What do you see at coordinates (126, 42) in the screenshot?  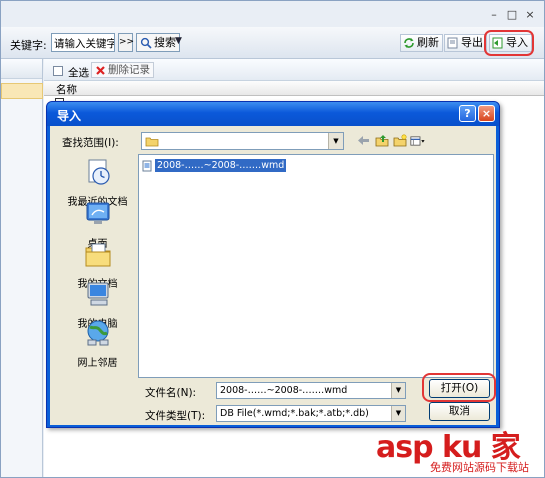 I see `go-button: >>` at bounding box center [126, 42].